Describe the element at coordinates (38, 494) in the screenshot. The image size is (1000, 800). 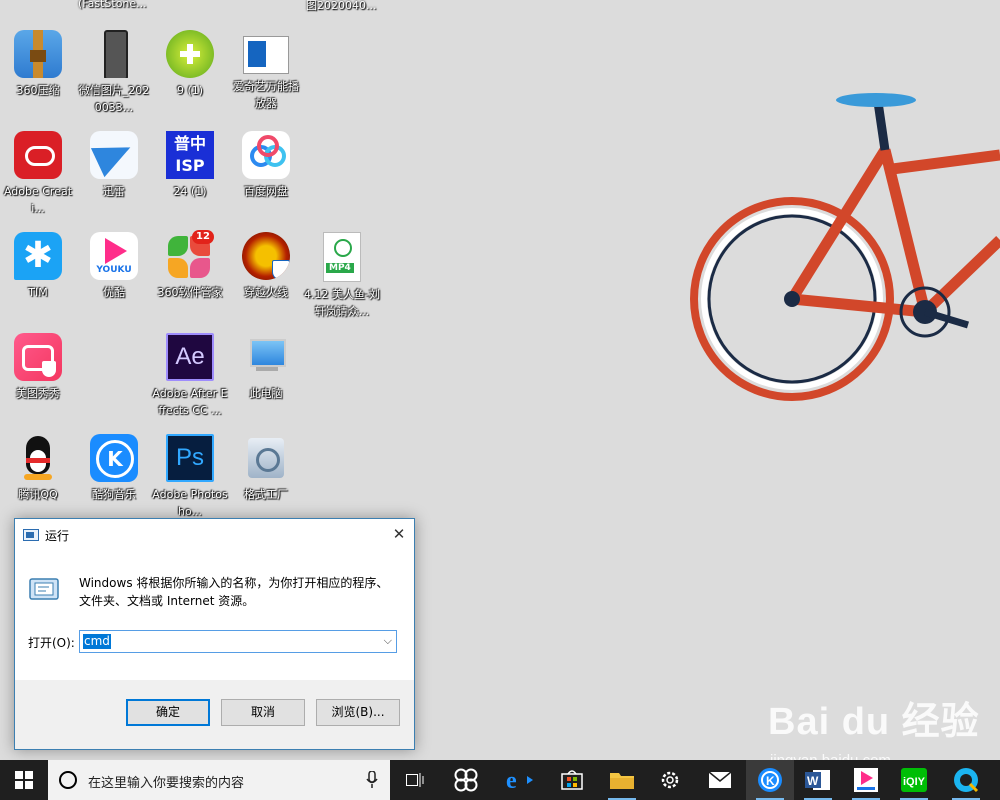
I see `icon-label: 腾讯QQ` at that location.